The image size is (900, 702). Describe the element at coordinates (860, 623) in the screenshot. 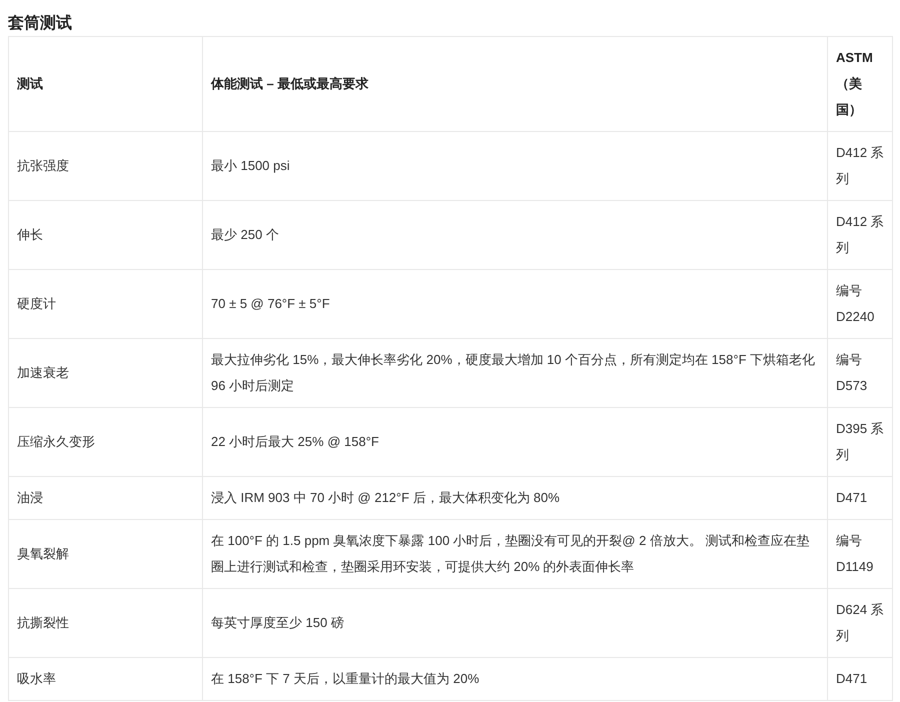

I see `table-cell: D624 系列` at that location.